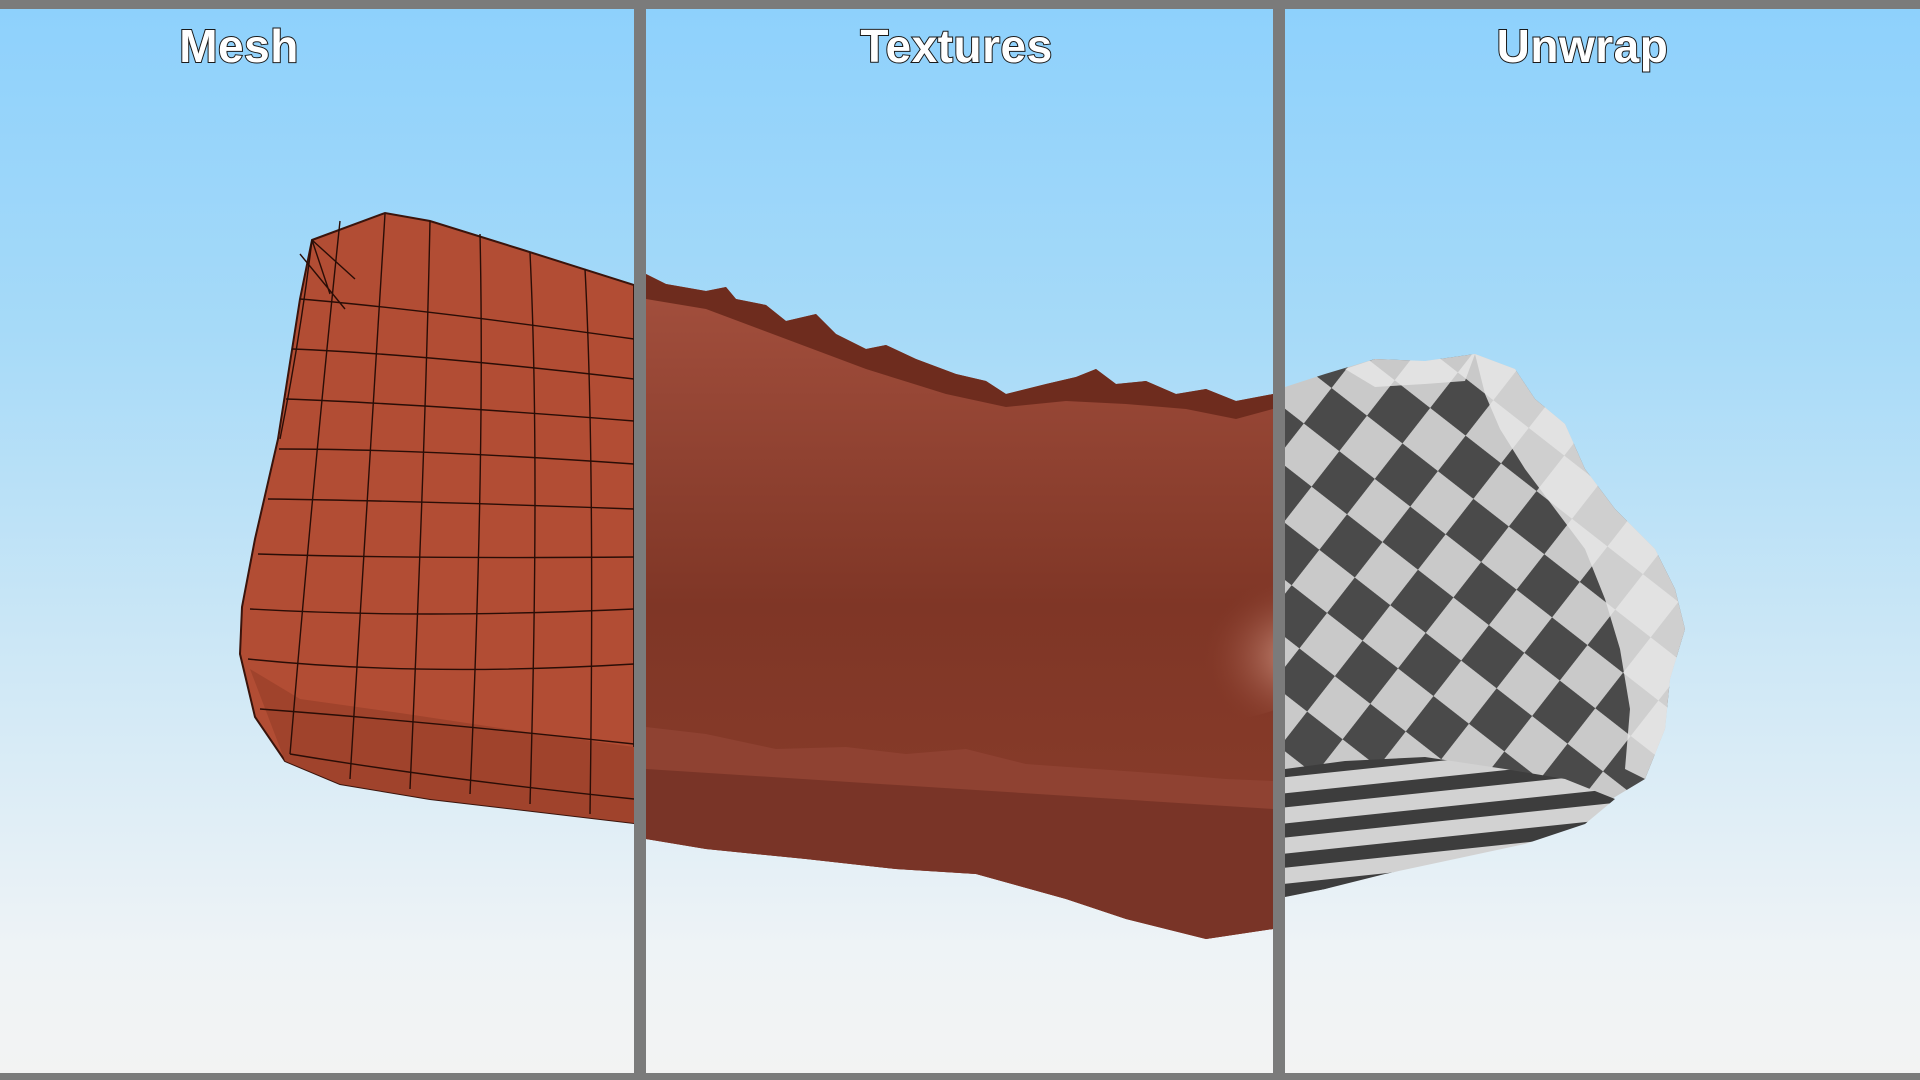  I want to click on panel-title-unwrap: Unwrap, so click(1582, 46).